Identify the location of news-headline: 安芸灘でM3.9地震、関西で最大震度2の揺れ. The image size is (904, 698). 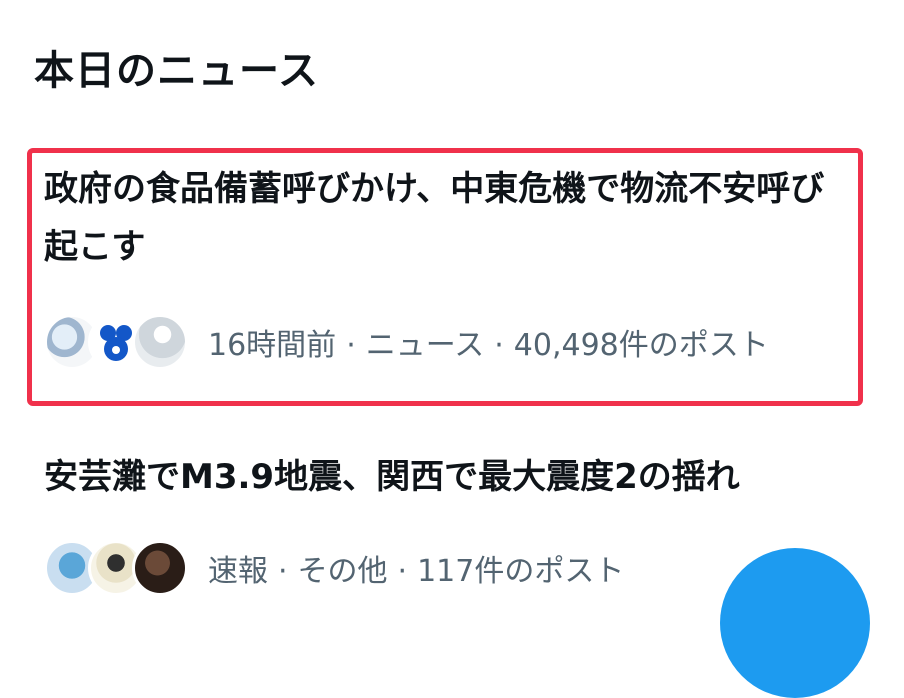
(444, 477).